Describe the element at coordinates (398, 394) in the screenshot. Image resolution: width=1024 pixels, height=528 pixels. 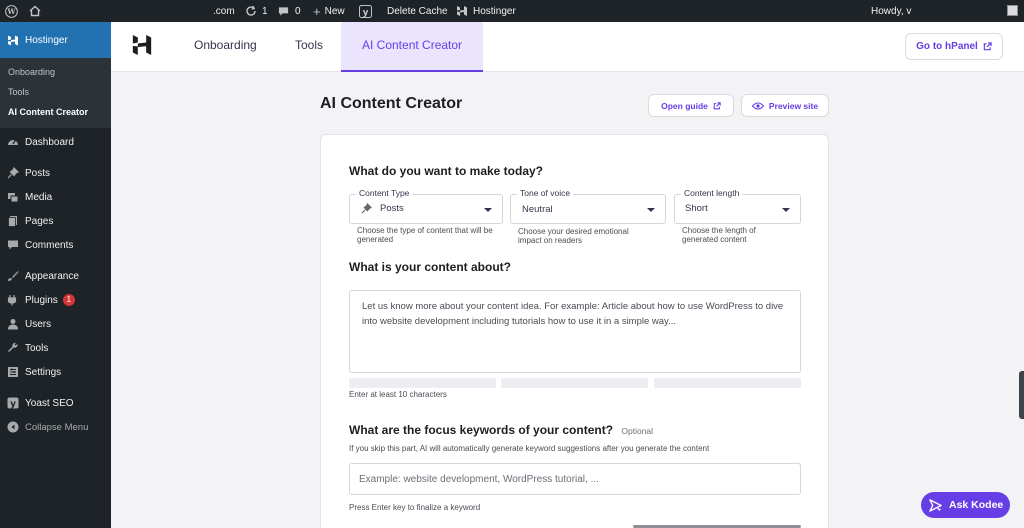
I see `content-about-hint: Enter at least 10 characters` at that location.